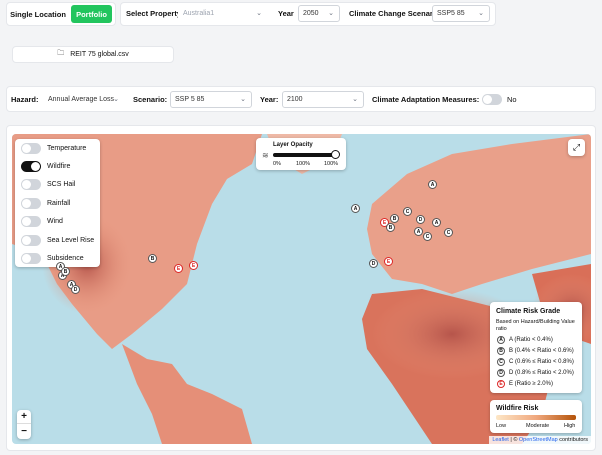 The image size is (602, 455). What do you see at coordinates (492, 99) in the screenshot?
I see `adaptation-toggle` at bounding box center [492, 99].